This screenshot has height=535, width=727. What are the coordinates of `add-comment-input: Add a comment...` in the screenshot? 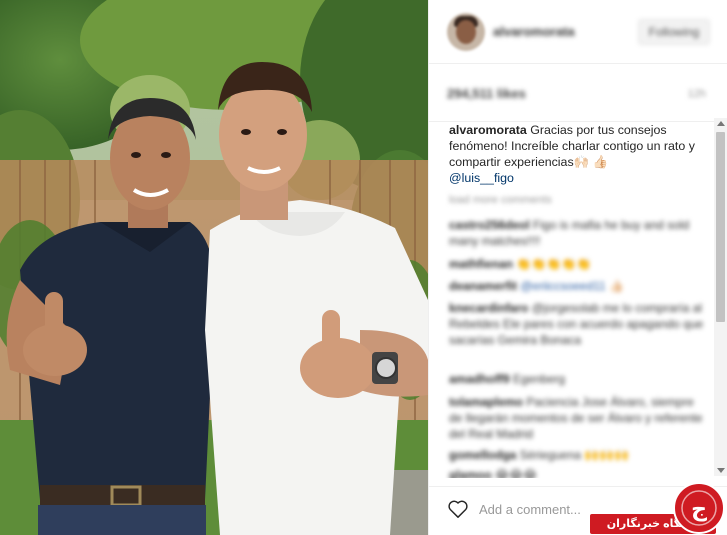 It's located at (530, 509).